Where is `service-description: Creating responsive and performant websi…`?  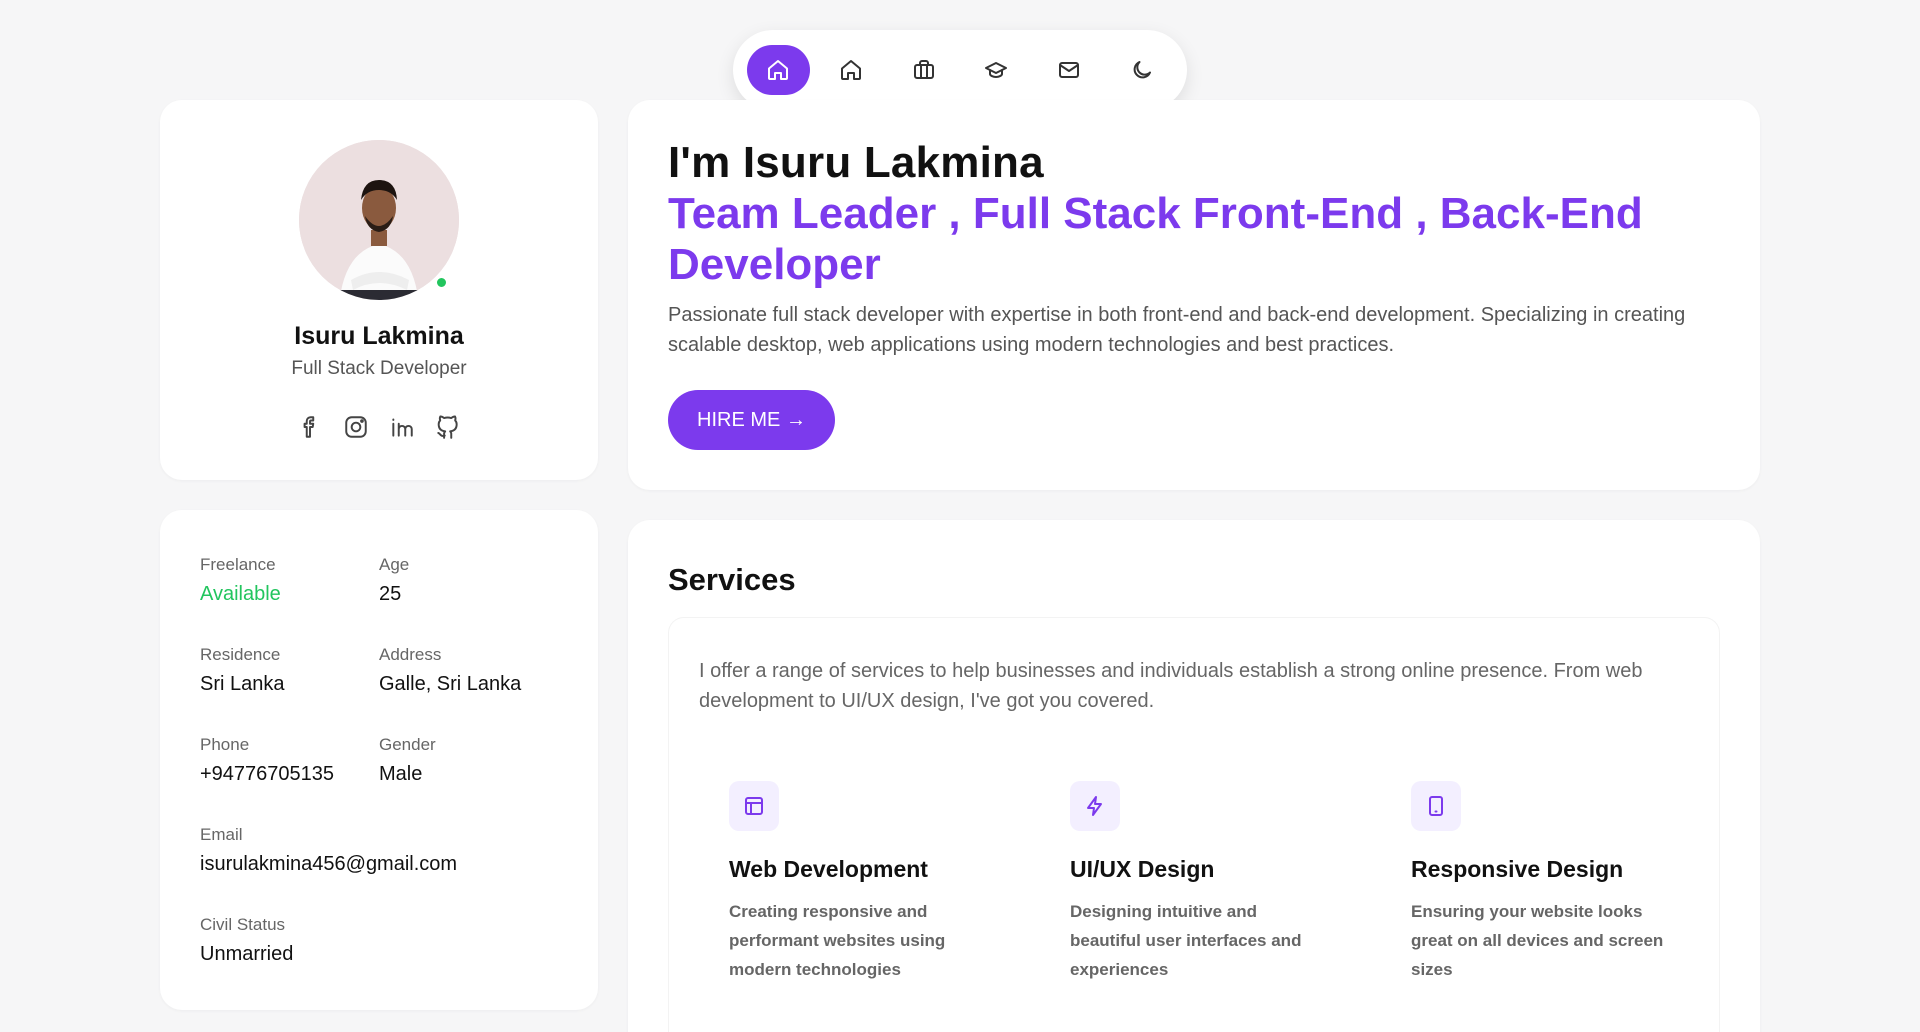 service-description: Creating responsive and performant websi… is located at coordinates (837, 940).